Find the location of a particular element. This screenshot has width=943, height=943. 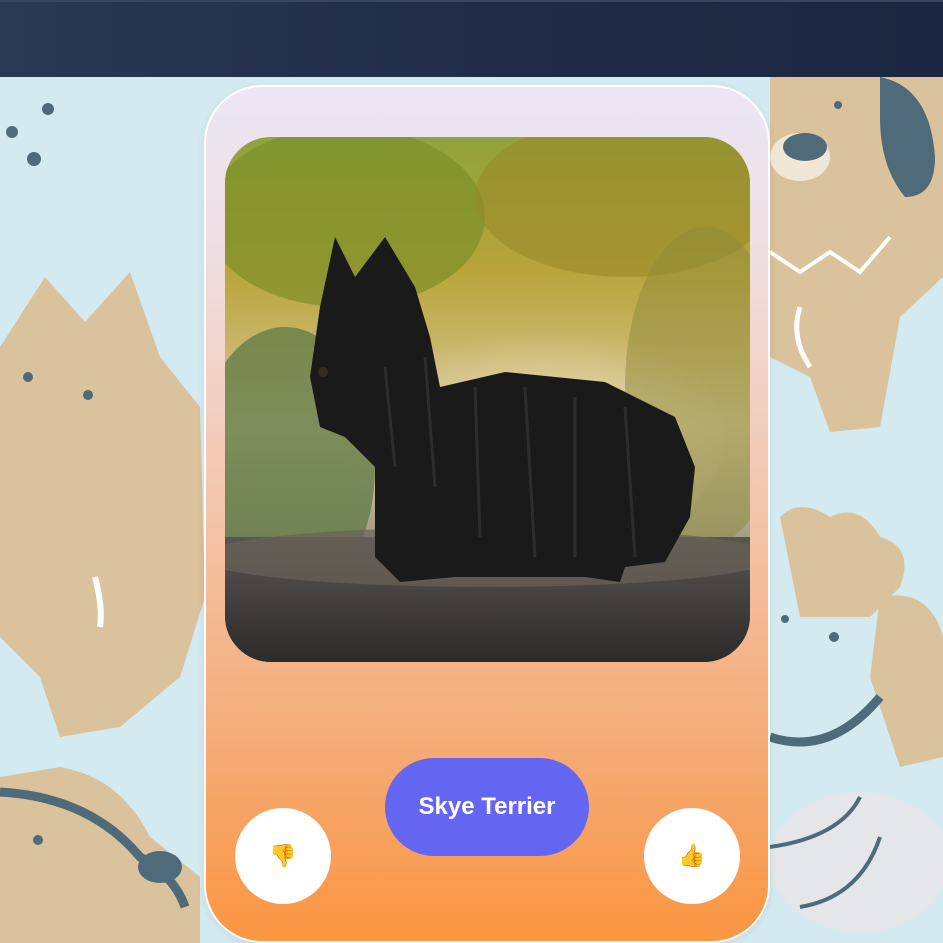

thumbs-up-icon: 👍 is located at coordinates (692, 856).